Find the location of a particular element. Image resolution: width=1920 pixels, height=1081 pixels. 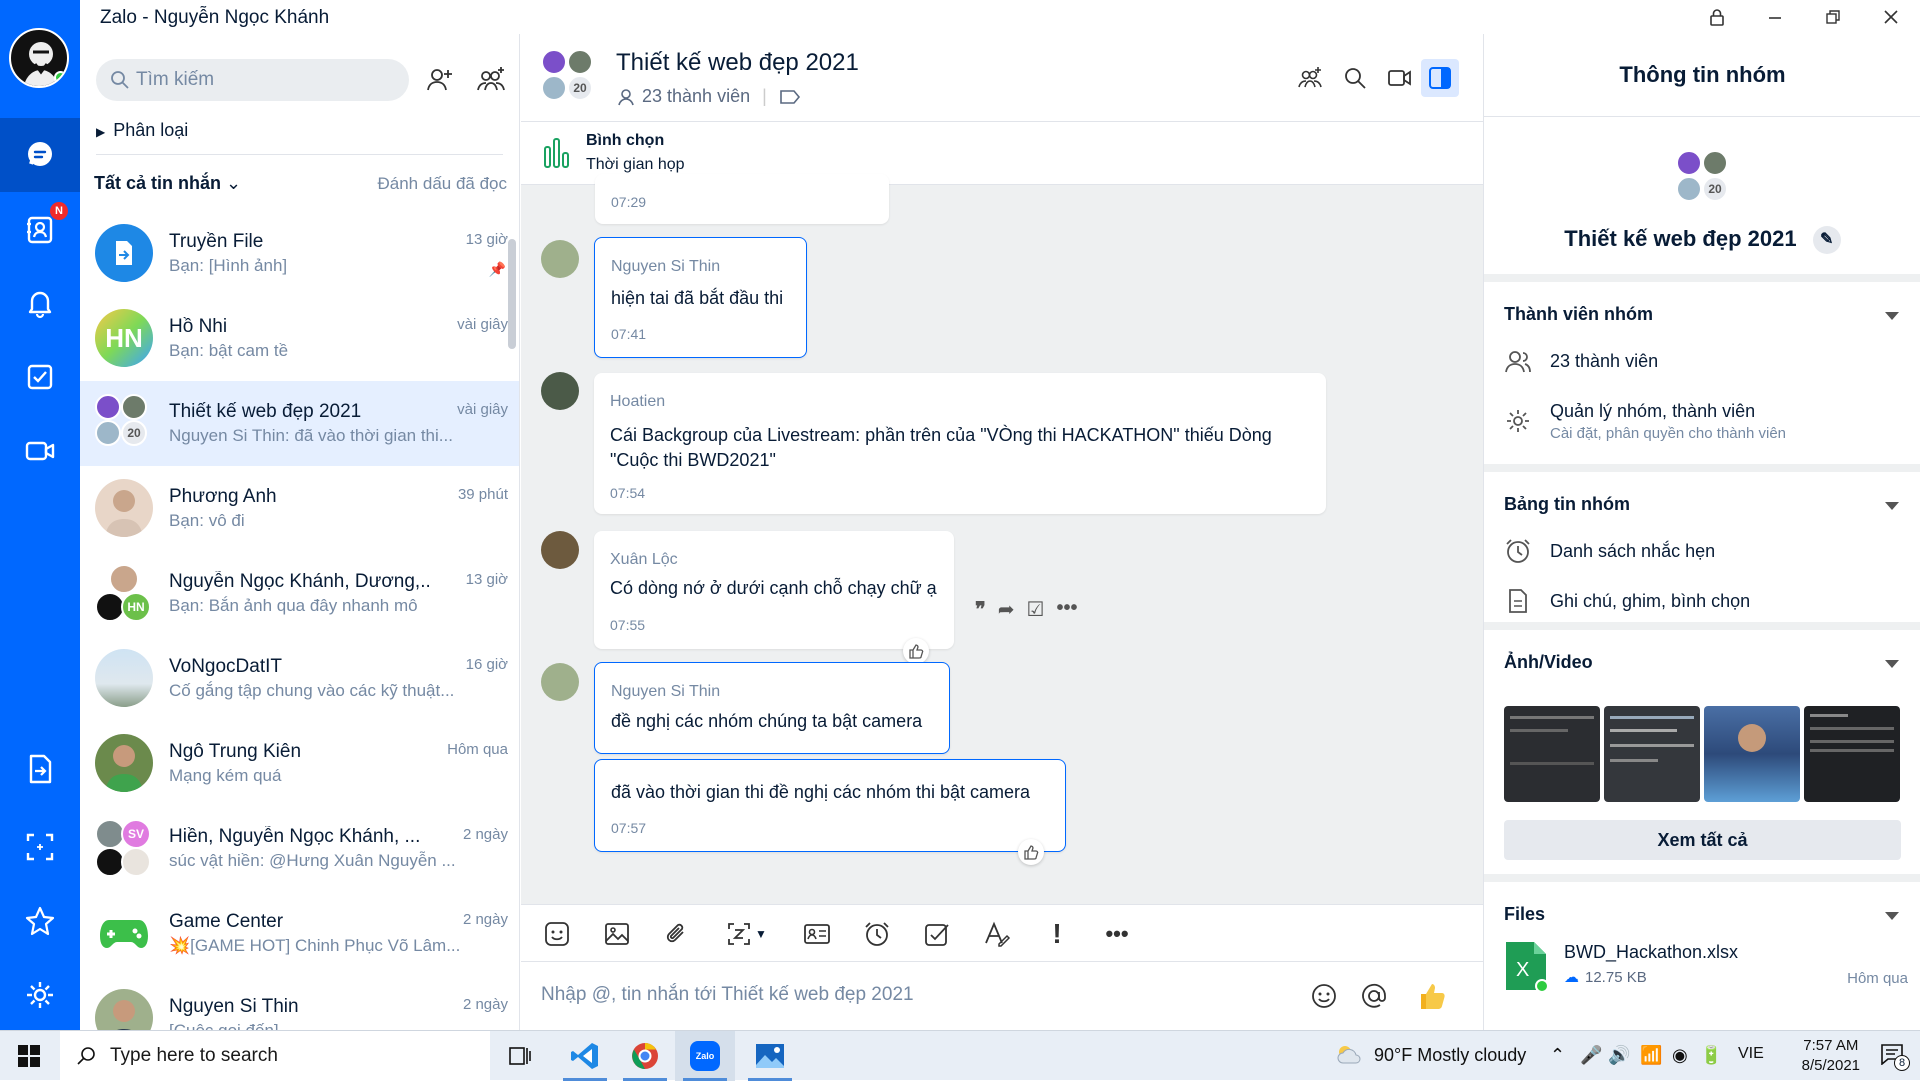

see-all-media-button: Xem tất cả is located at coordinates (1702, 840).